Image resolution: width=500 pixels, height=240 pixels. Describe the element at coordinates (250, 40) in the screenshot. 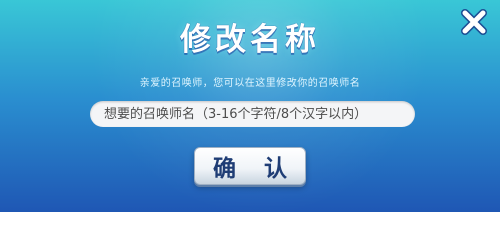

I see `dialog-title: 修改名称` at that location.